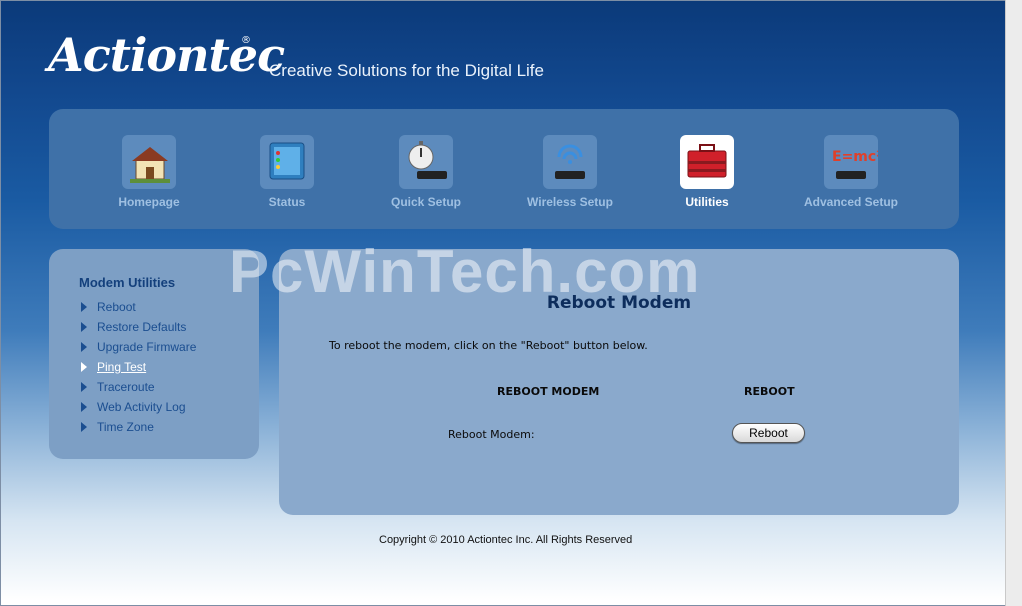  I want to click on svg-text: E=mc², so click(855, 157).